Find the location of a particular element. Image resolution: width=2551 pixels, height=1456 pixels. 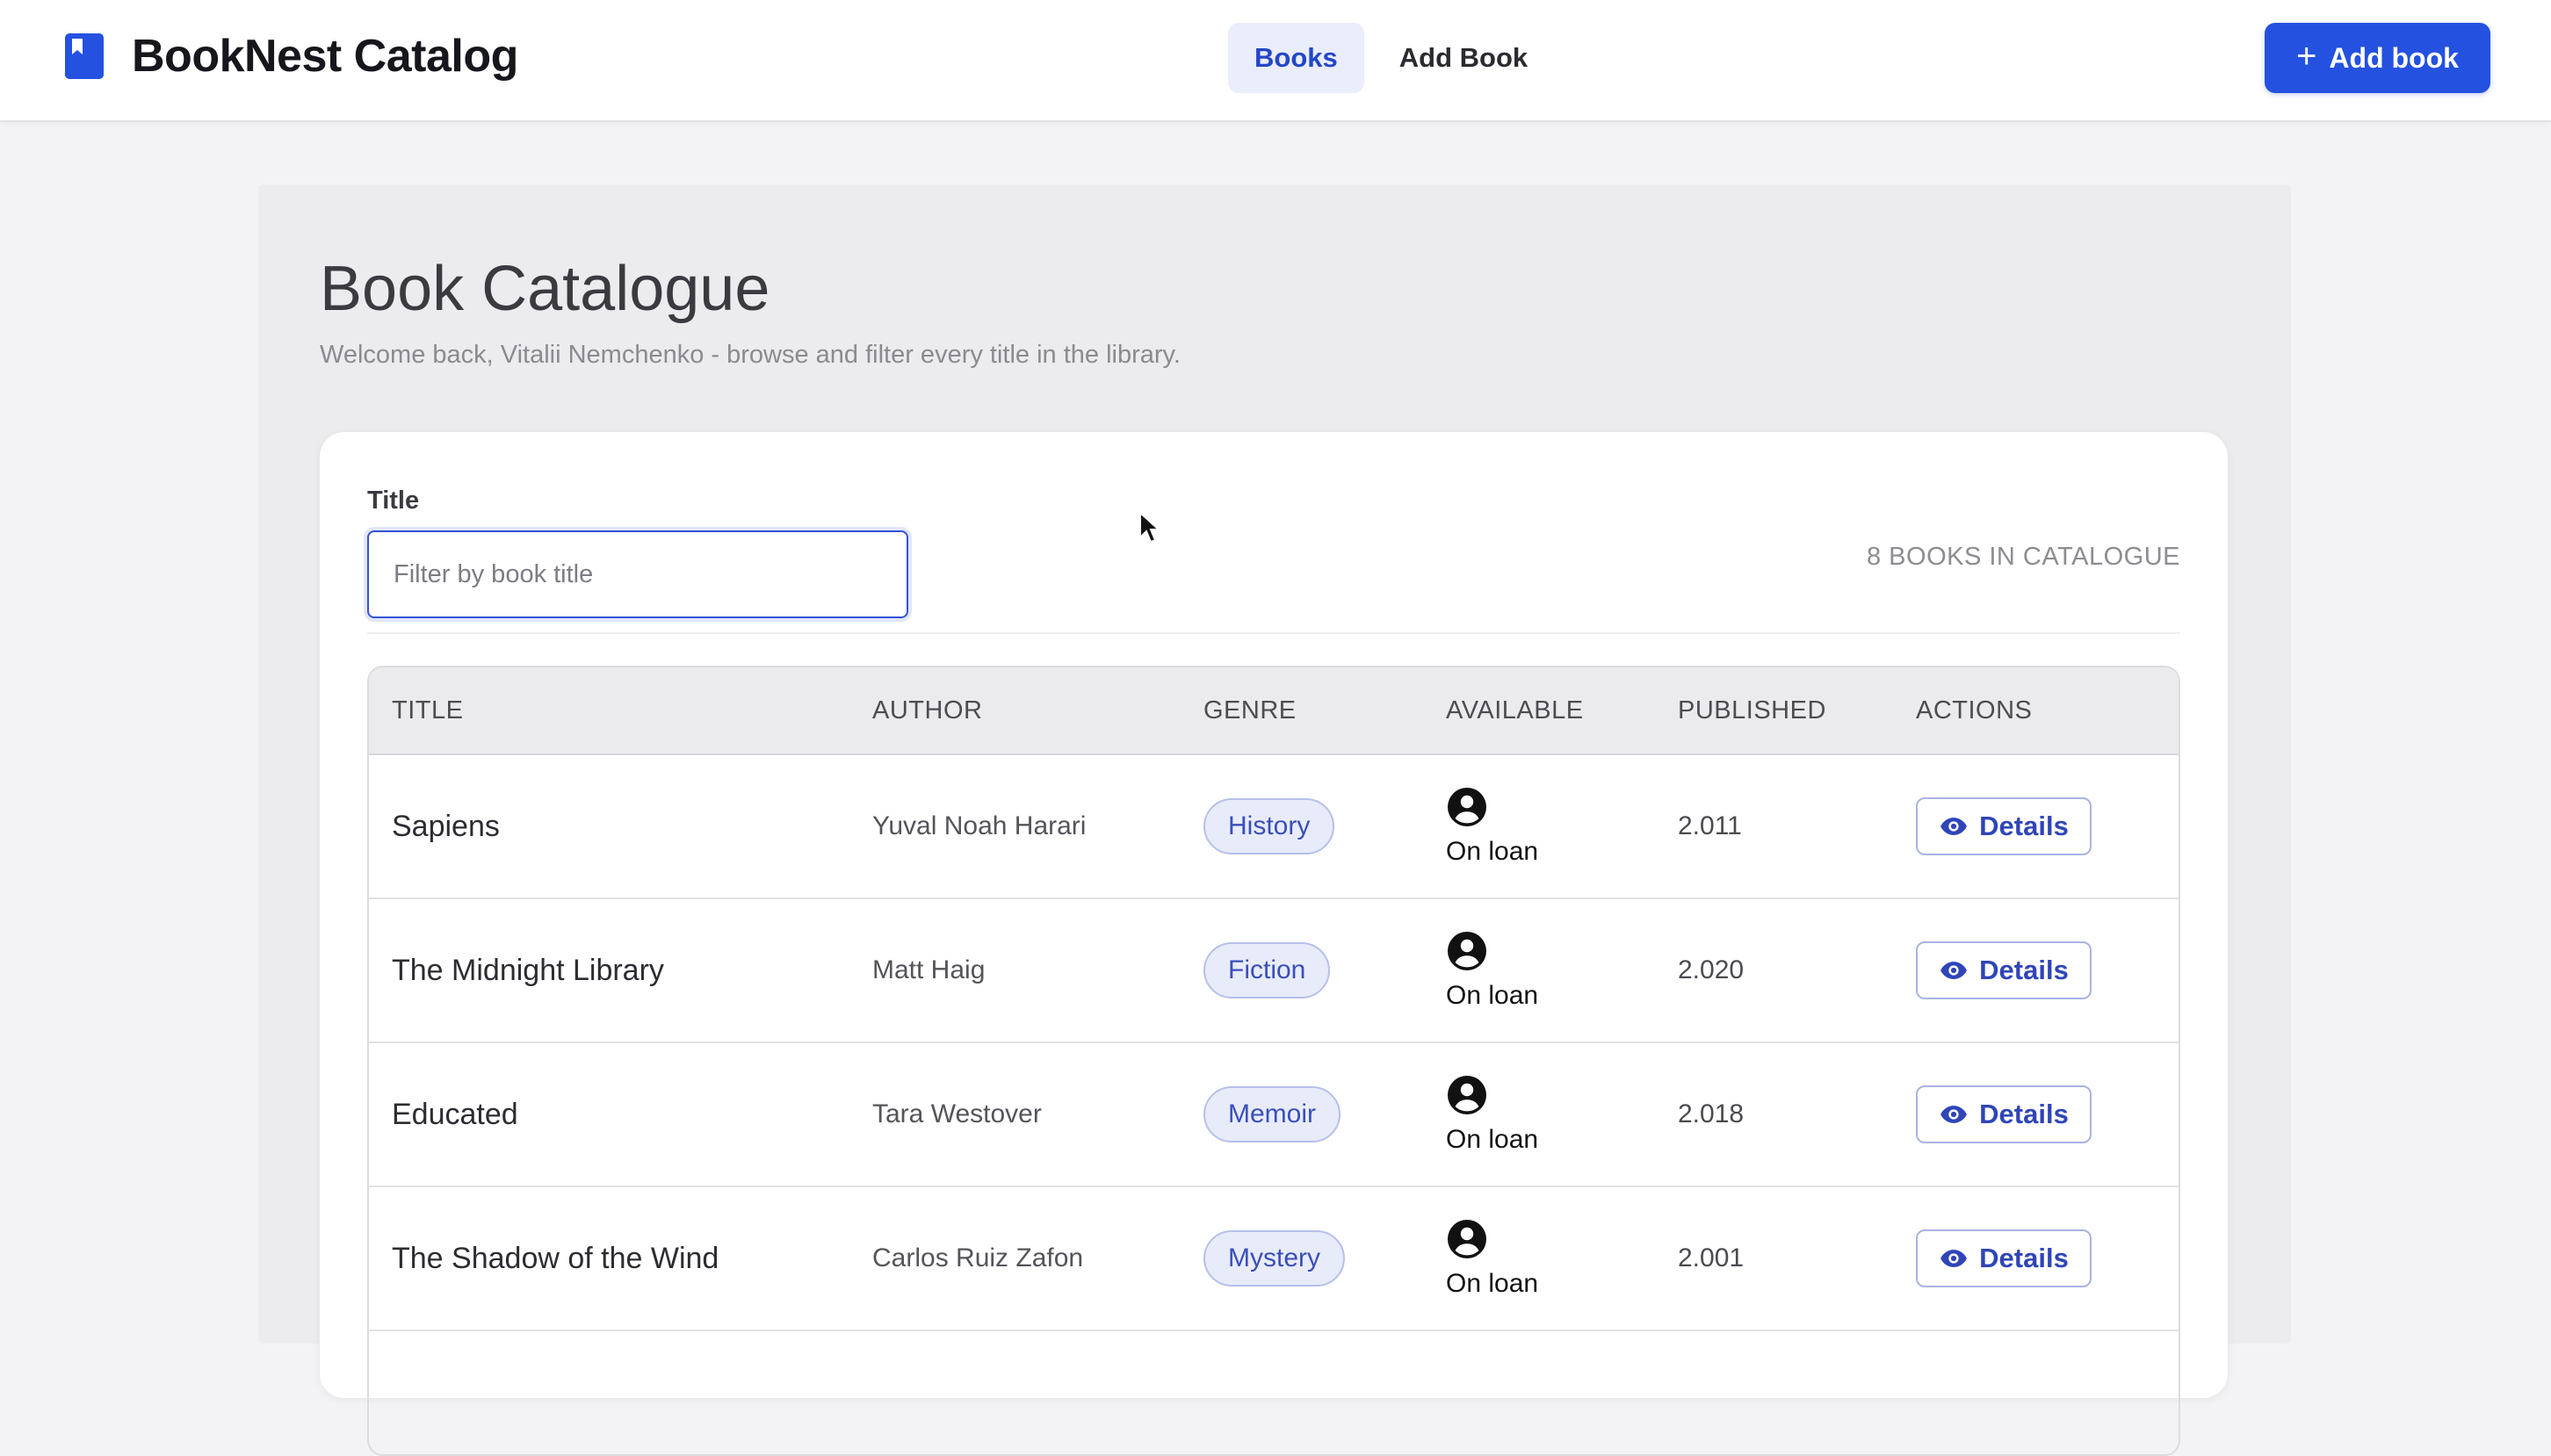

header-available: AVAILABLE is located at coordinates (1515, 710).